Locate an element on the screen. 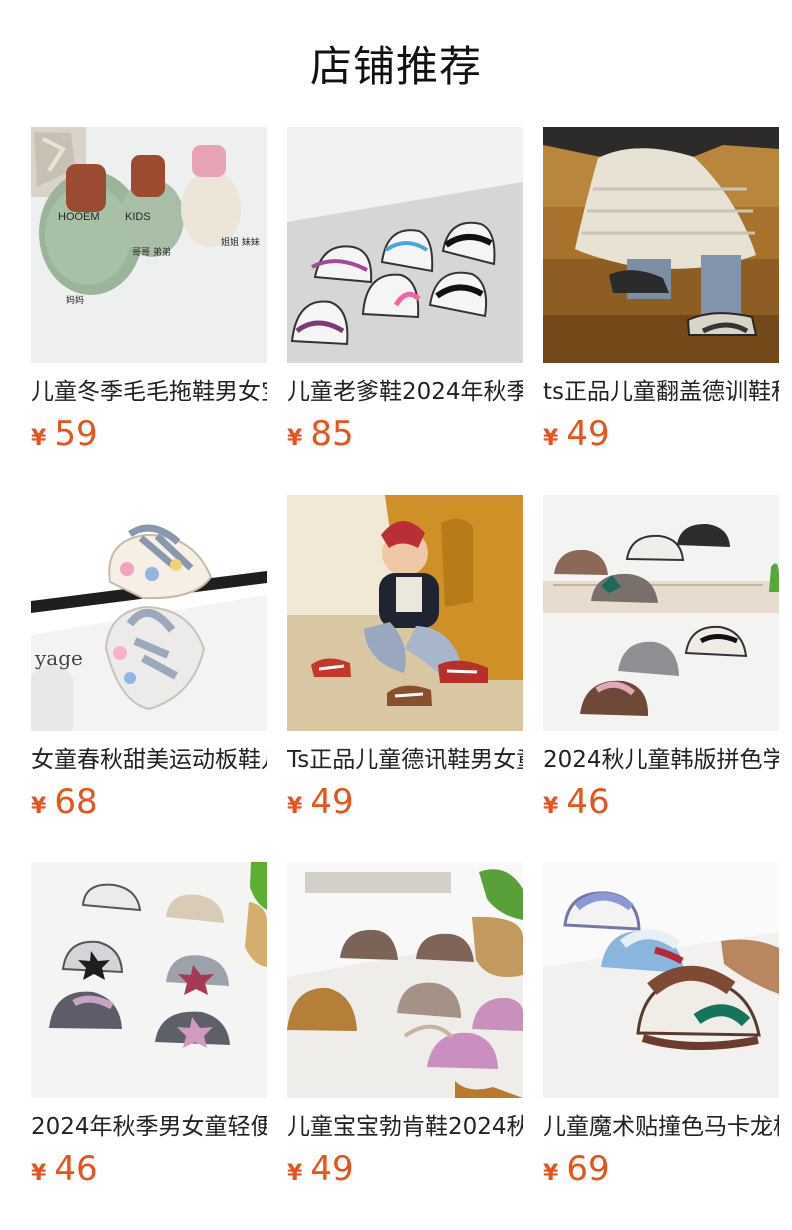  product-name: 儿童宝宝勃肯鞋2024秋季新款包头鞋 is located at coordinates (405, 1127).